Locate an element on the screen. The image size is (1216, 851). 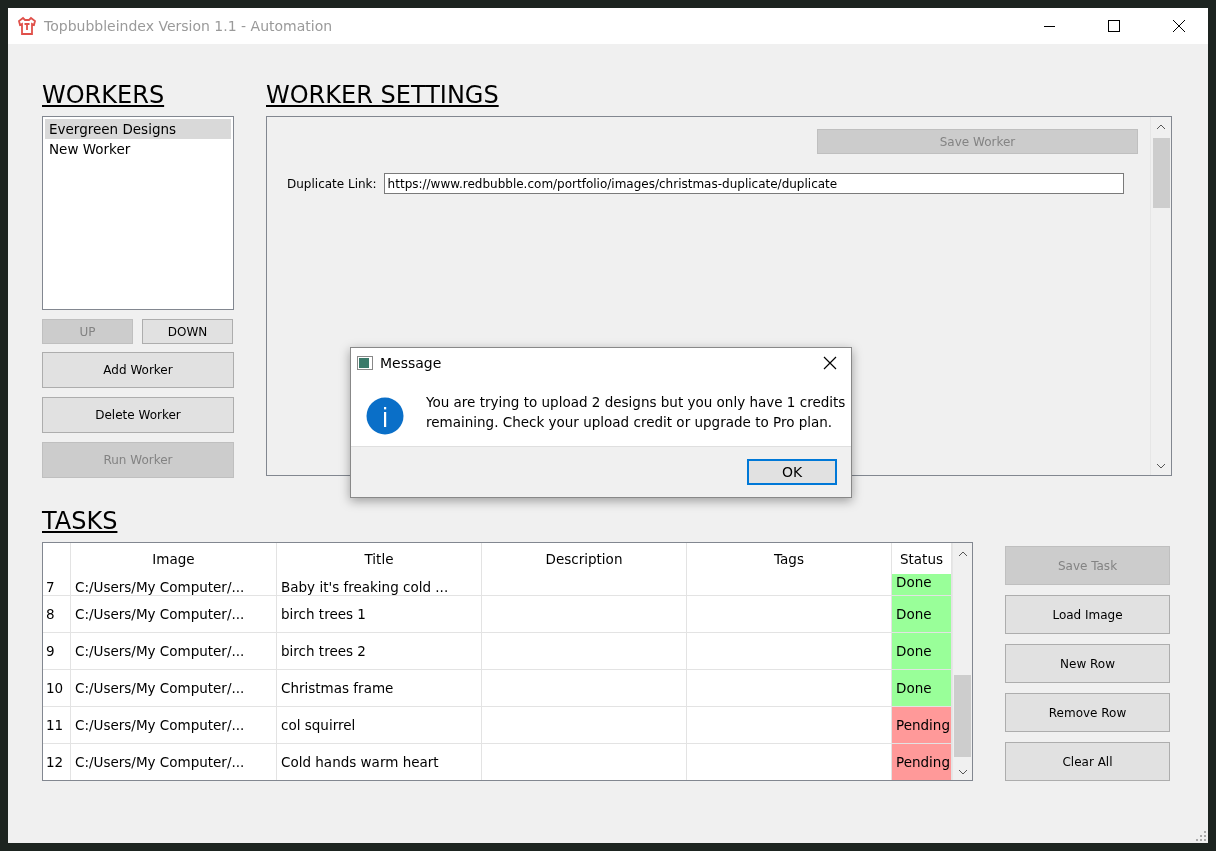
field-label: Duplicate Link: is located at coordinates (332, 183).